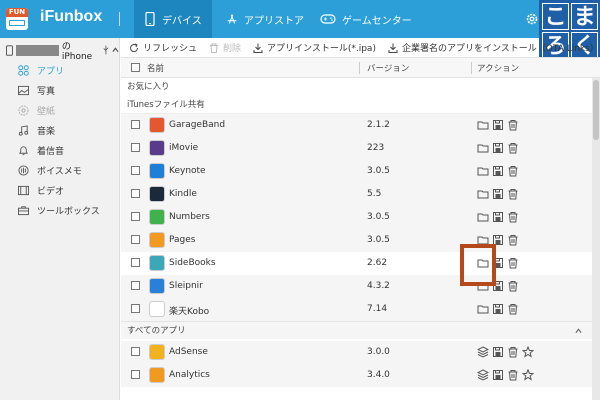  What do you see at coordinates (189, 375) in the screenshot?
I see `app-name: Analytics` at bounding box center [189, 375].